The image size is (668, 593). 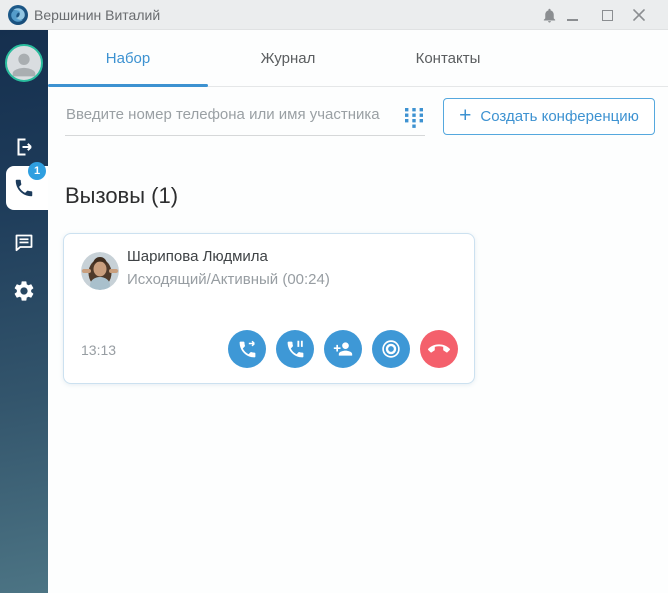 I want to click on settings-gear-icon, so click(x=24, y=291).